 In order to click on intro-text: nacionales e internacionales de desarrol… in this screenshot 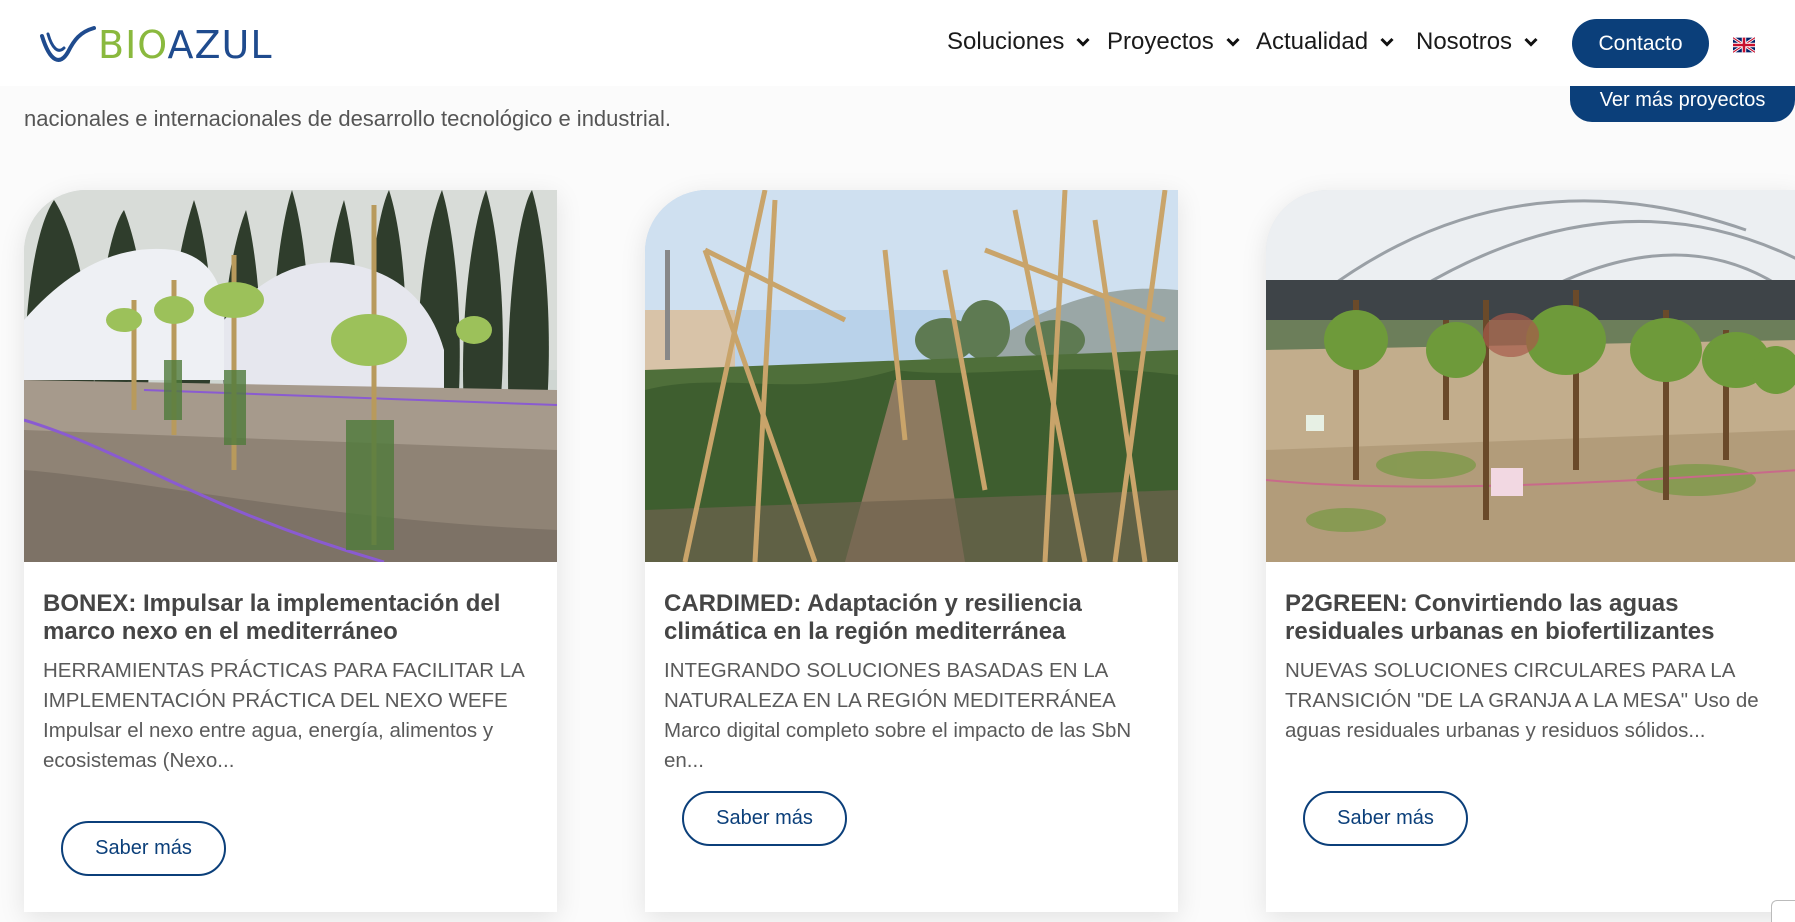, I will do `click(347, 118)`.